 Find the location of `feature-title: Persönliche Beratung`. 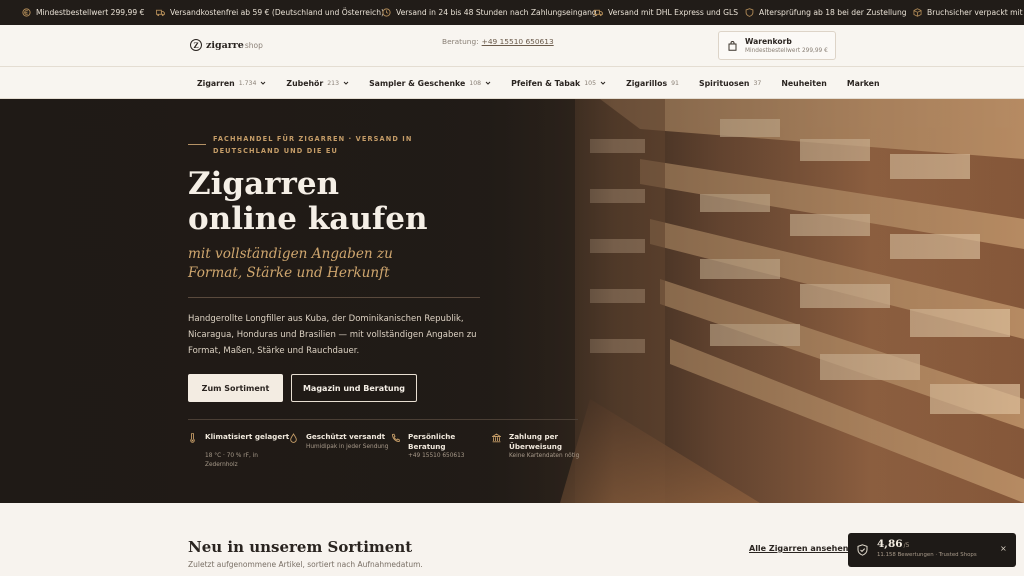

feature-title: Persönliche Beratung is located at coordinates (432, 441).